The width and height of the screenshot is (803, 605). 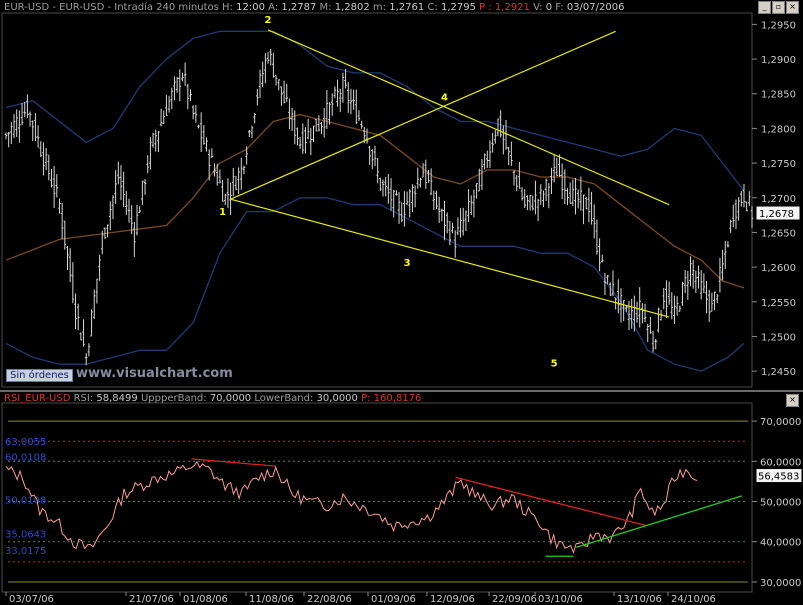 What do you see at coordinates (299, 7) in the screenshot?
I see `open-value: 1,2787` at bounding box center [299, 7].